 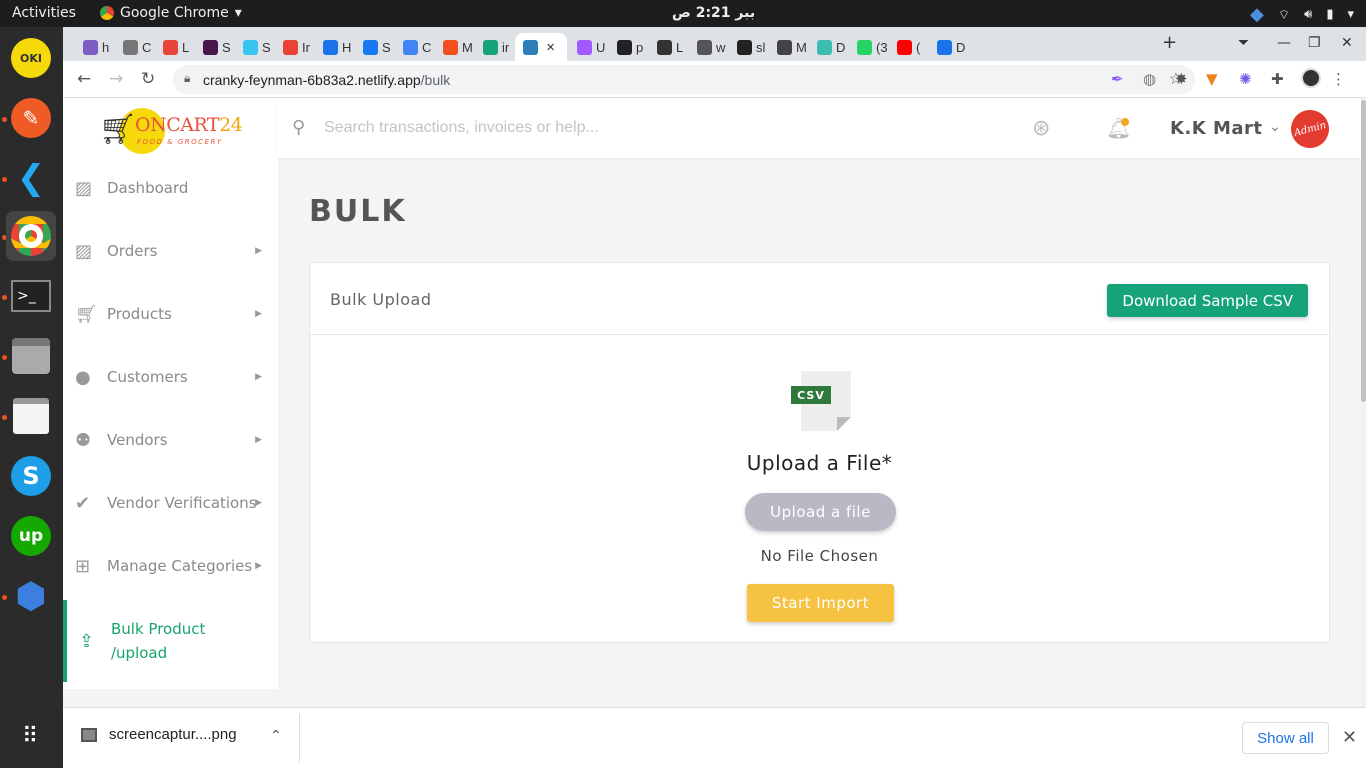 What do you see at coordinates (841, 47) in the screenshot?
I see `tab-label: D` at bounding box center [841, 47].